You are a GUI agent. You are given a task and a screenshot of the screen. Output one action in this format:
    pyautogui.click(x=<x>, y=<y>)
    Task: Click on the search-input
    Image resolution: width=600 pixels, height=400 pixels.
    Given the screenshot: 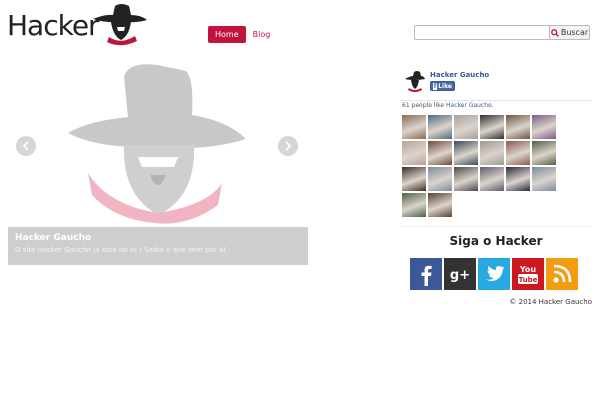 What is the action you would take?
    pyautogui.click(x=485, y=32)
    